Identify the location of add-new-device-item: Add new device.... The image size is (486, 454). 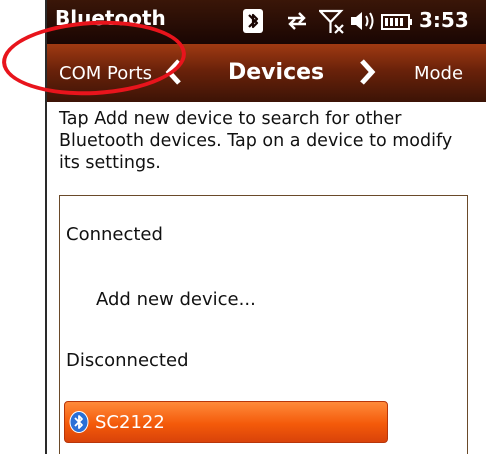
(176, 299).